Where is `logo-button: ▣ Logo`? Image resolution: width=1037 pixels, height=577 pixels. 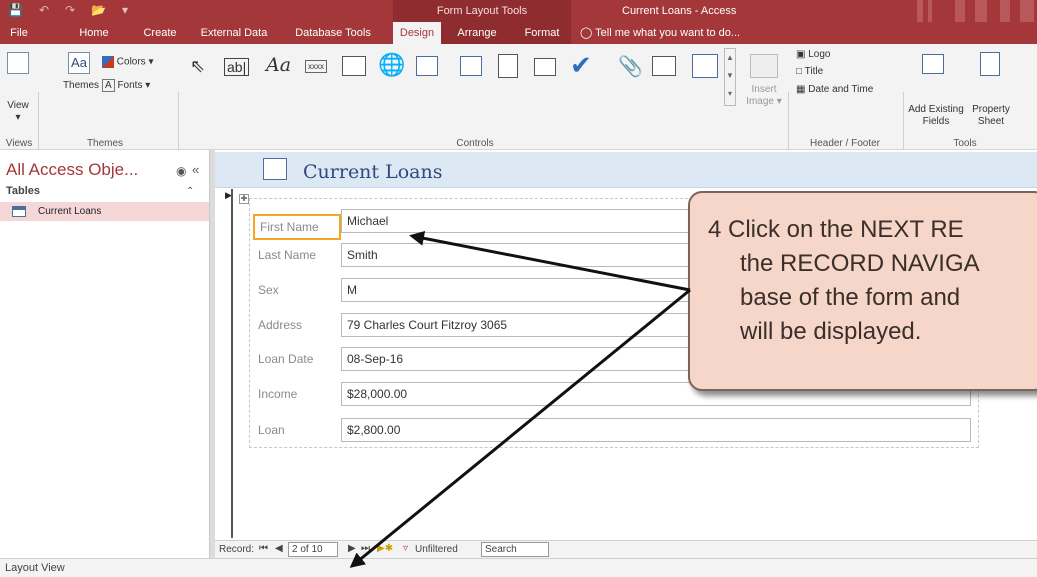
logo-button: ▣ Logo is located at coordinates (813, 54).